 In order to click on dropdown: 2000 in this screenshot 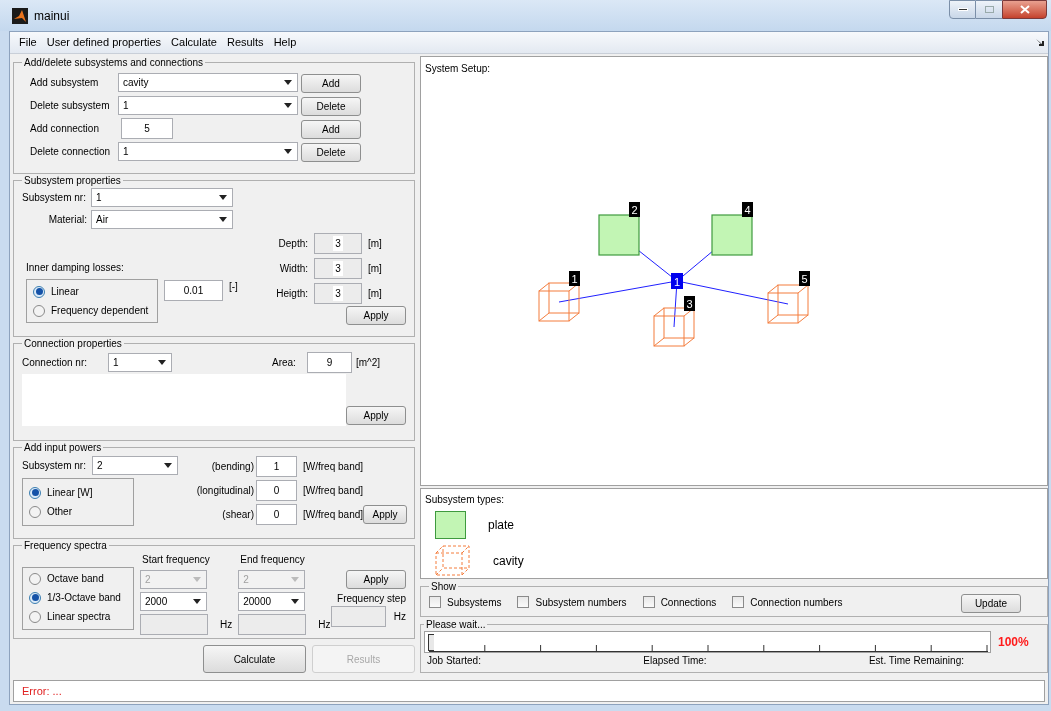, I will do `click(173, 601)`.